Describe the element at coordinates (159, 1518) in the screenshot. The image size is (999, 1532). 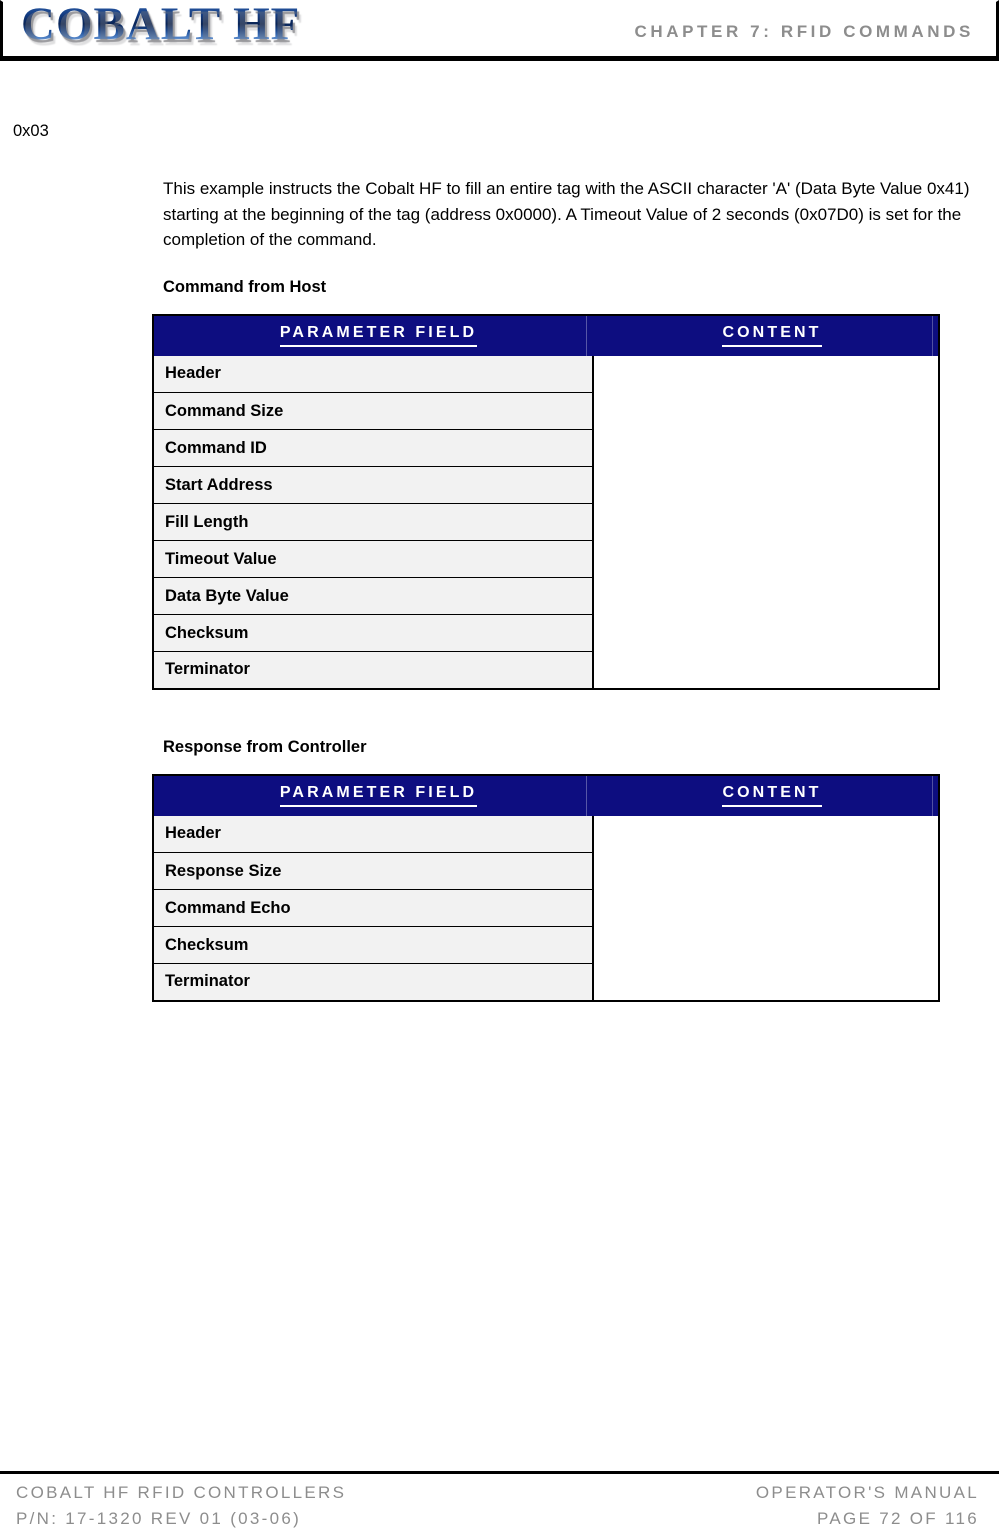
I see `footer-part-number: P/N: 17-1320 REV 01 (03-06)` at that location.